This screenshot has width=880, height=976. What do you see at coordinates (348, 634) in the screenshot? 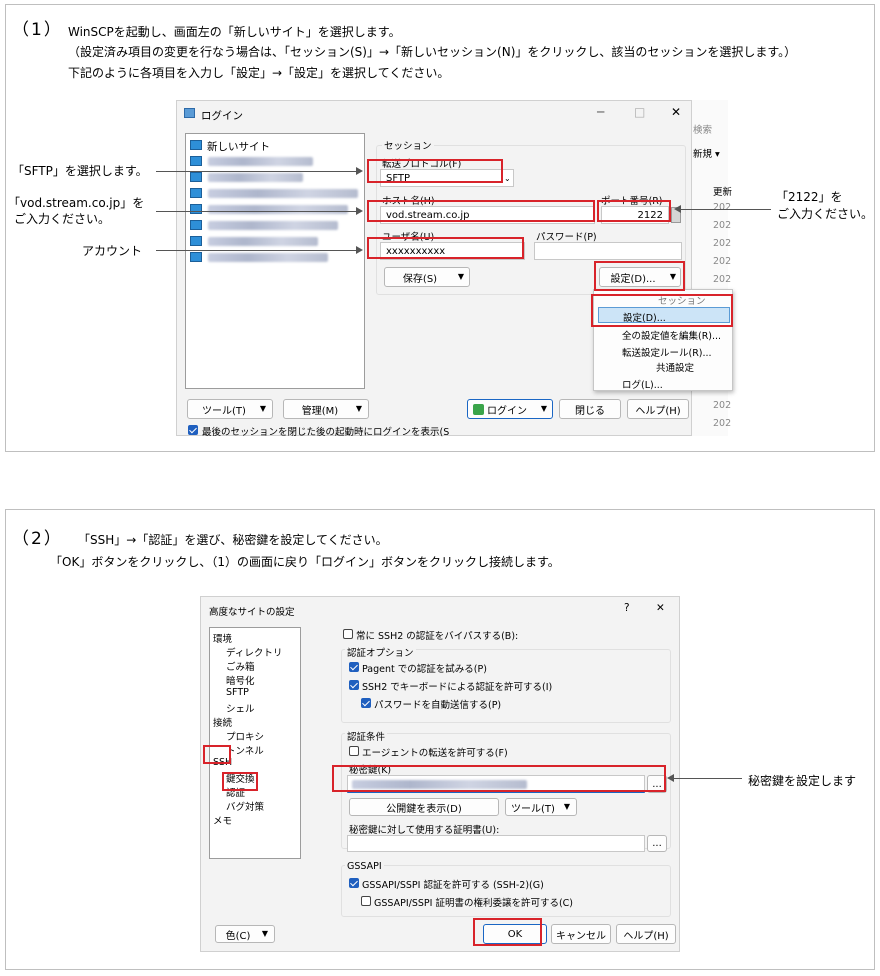
I see `bypass-checkbox` at bounding box center [348, 634].